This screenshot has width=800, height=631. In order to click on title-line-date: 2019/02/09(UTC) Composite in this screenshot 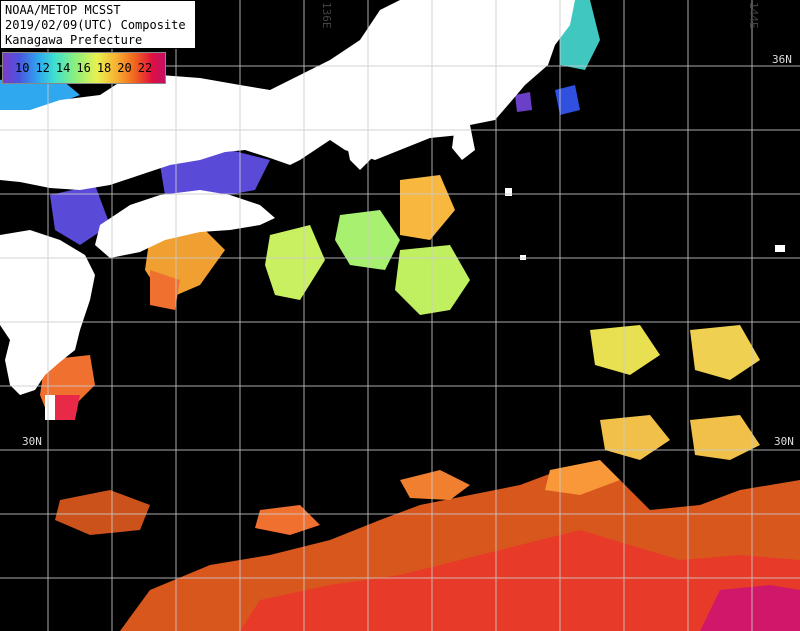, I will do `click(95, 25)`.